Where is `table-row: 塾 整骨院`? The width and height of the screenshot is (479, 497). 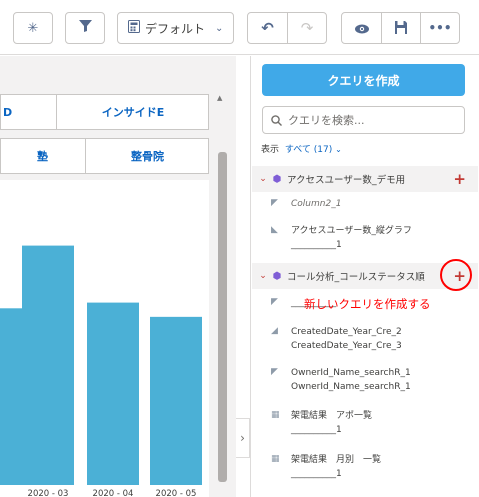 table-row: 塾 整骨院 is located at coordinates (104, 156).